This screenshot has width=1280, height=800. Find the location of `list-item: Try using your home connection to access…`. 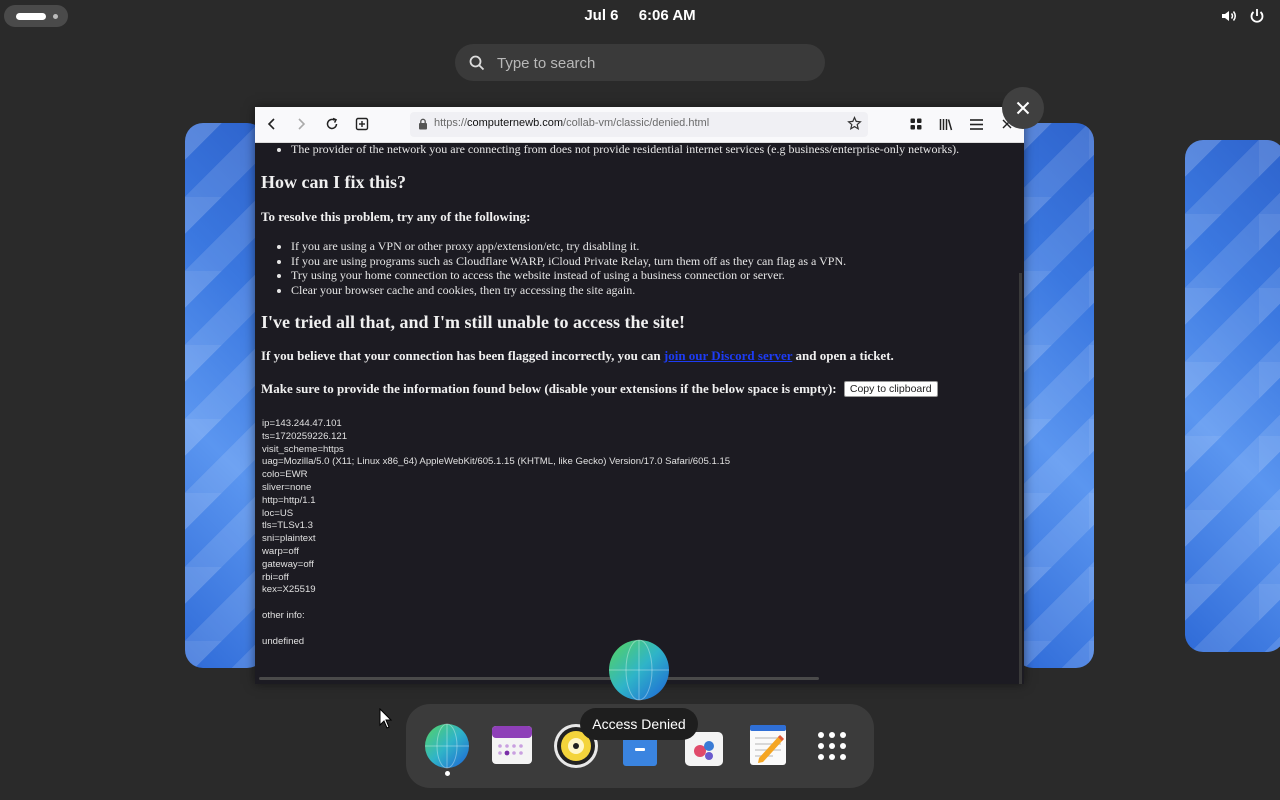

list-item: Try using your home connection to access… is located at coordinates (657, 275).